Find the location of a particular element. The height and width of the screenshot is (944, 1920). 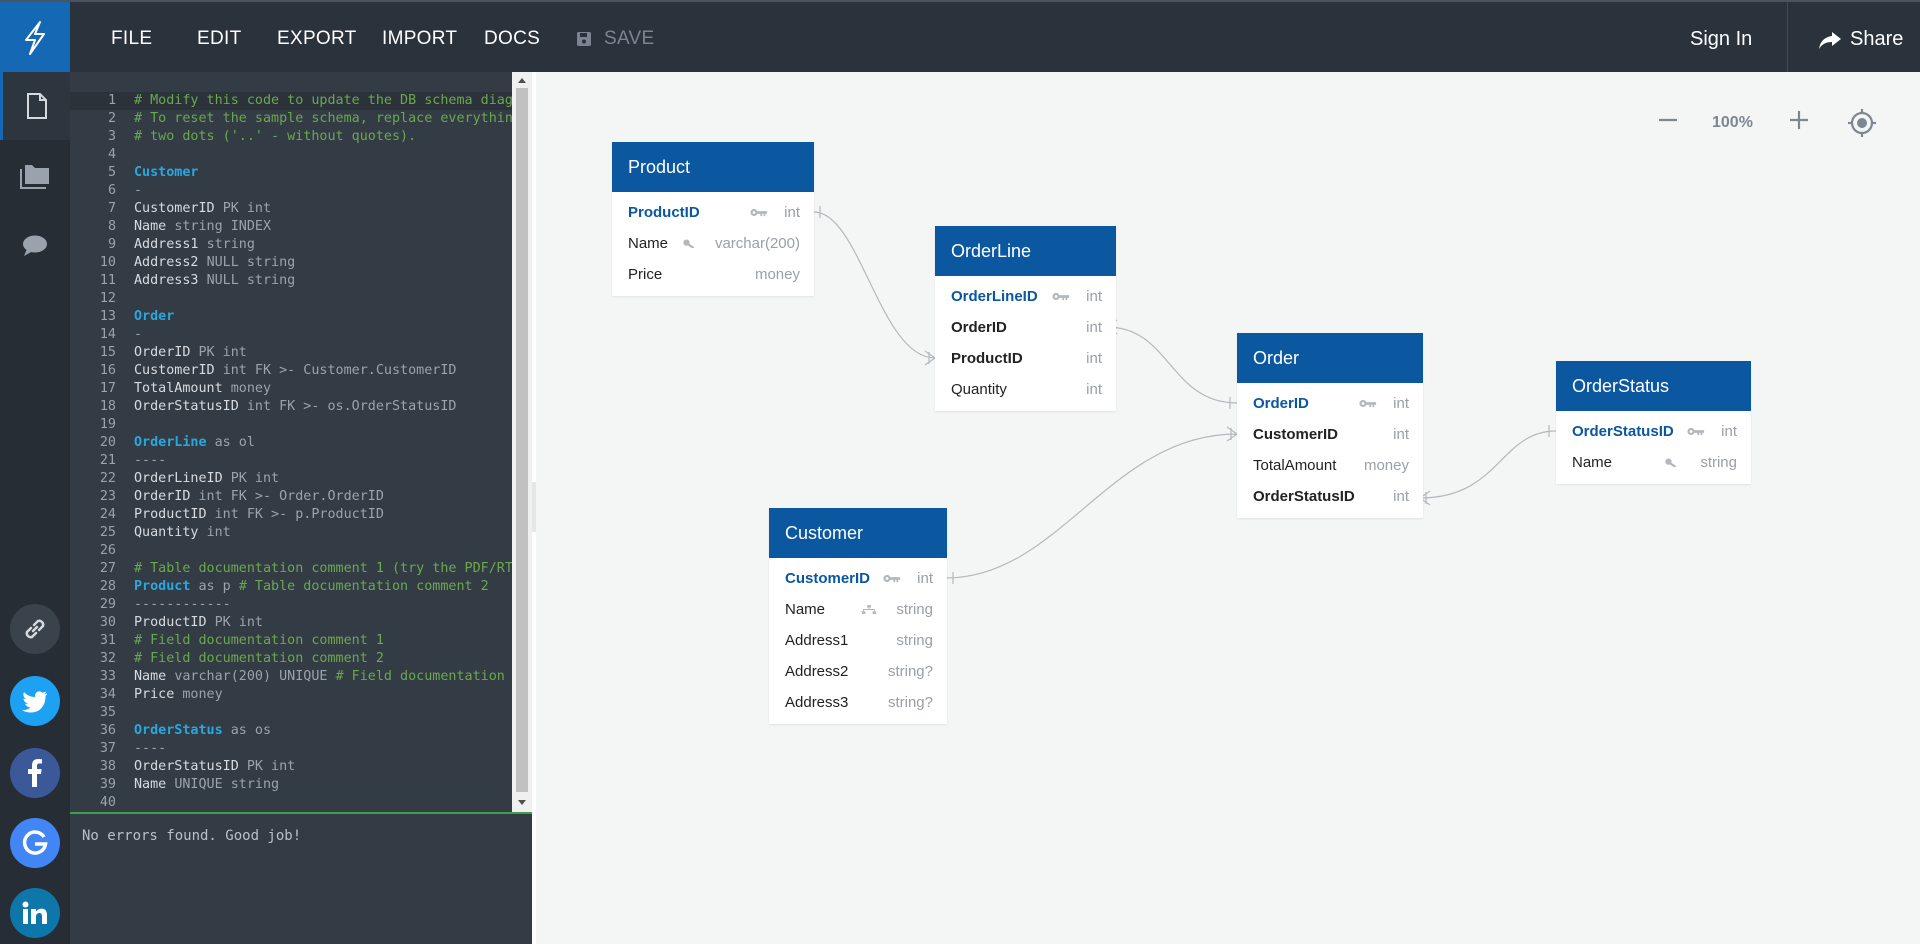

code-line: 15 OrderID PK int is located at coordinates (291, 353).